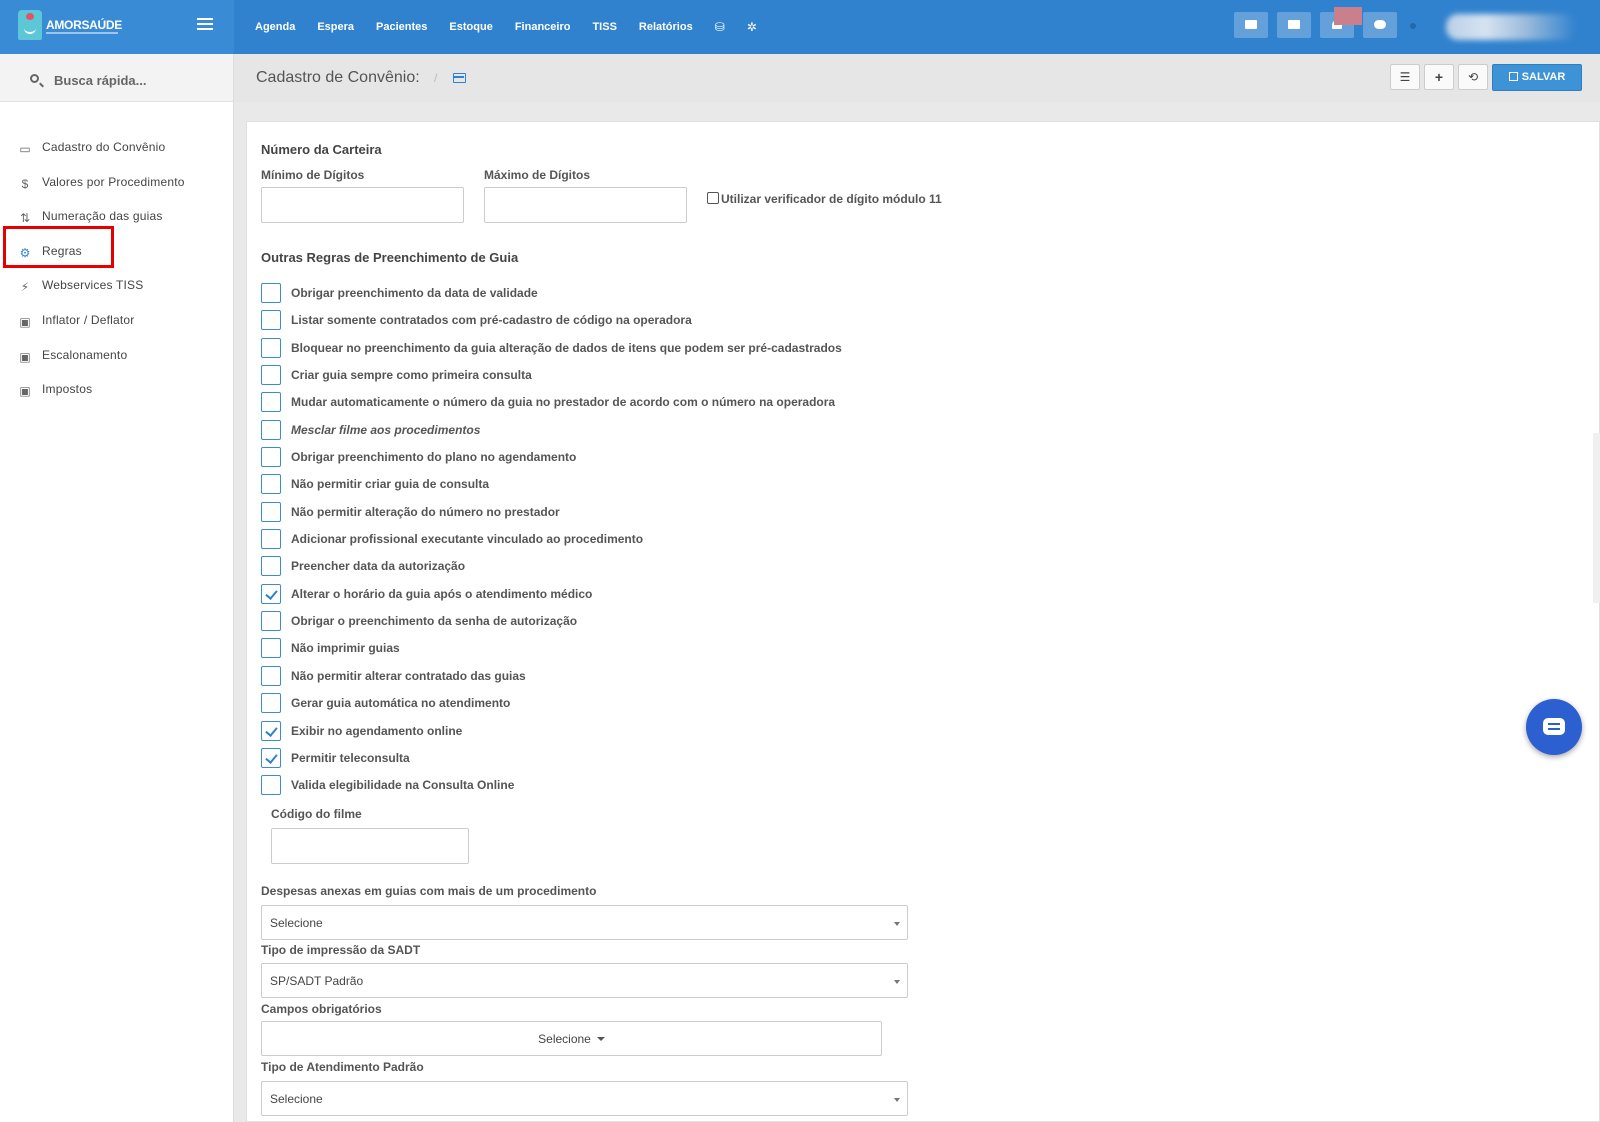  What do you see at coordinates (713, 198) in the screenshot?
I see `mod11-checkbox-box` at bounding box center [713, 198].